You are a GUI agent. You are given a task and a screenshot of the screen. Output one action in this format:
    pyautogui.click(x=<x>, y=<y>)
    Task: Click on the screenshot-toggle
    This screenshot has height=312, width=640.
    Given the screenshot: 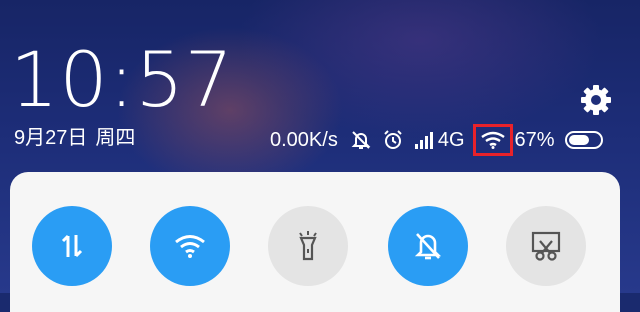 What is the action you would take?
    pyautogui.click(x=546, y=246)
    